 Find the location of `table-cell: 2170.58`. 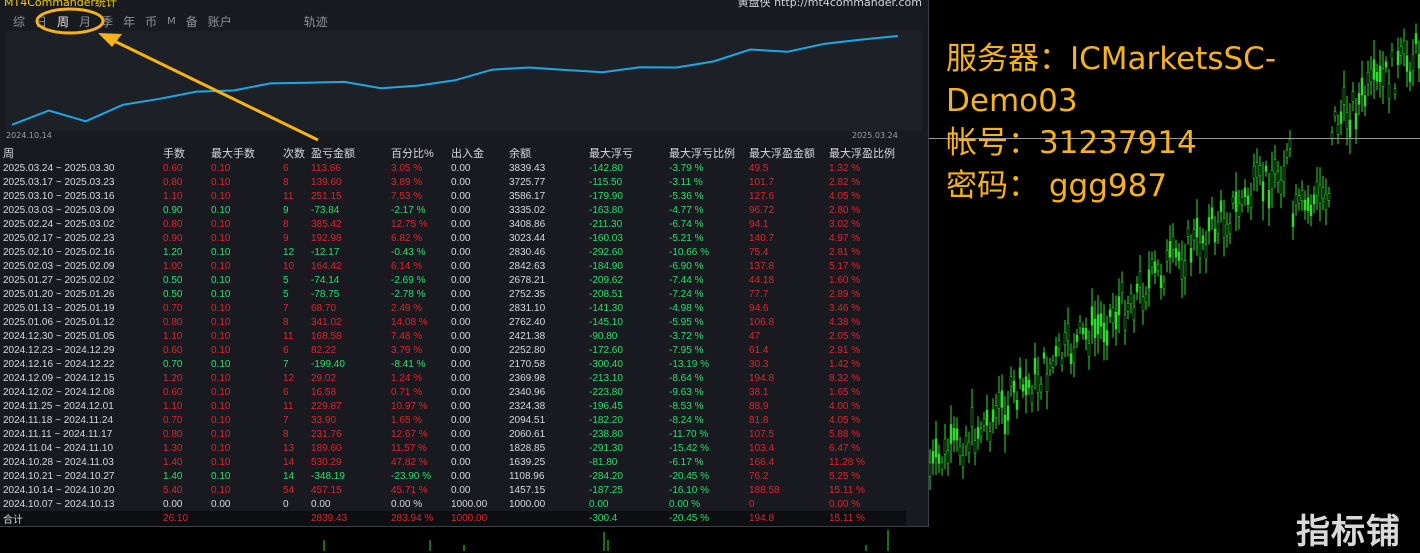

table-cell: 2170.58 is located at coordinates (527, 364).